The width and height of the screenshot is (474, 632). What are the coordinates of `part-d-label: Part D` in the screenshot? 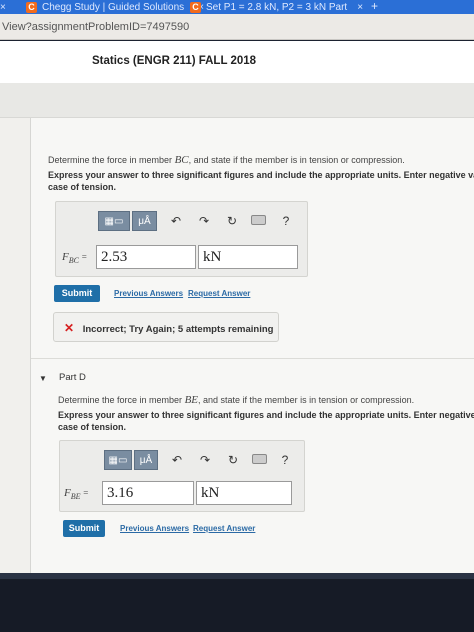 It's located at (72, 377).